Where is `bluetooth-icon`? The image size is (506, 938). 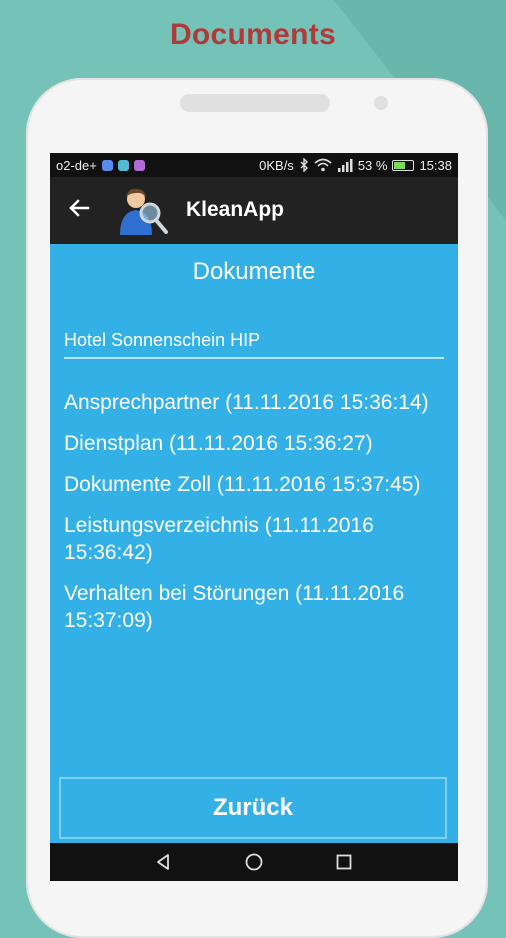
bluetooth-icon is located at coordinates (304, 165).